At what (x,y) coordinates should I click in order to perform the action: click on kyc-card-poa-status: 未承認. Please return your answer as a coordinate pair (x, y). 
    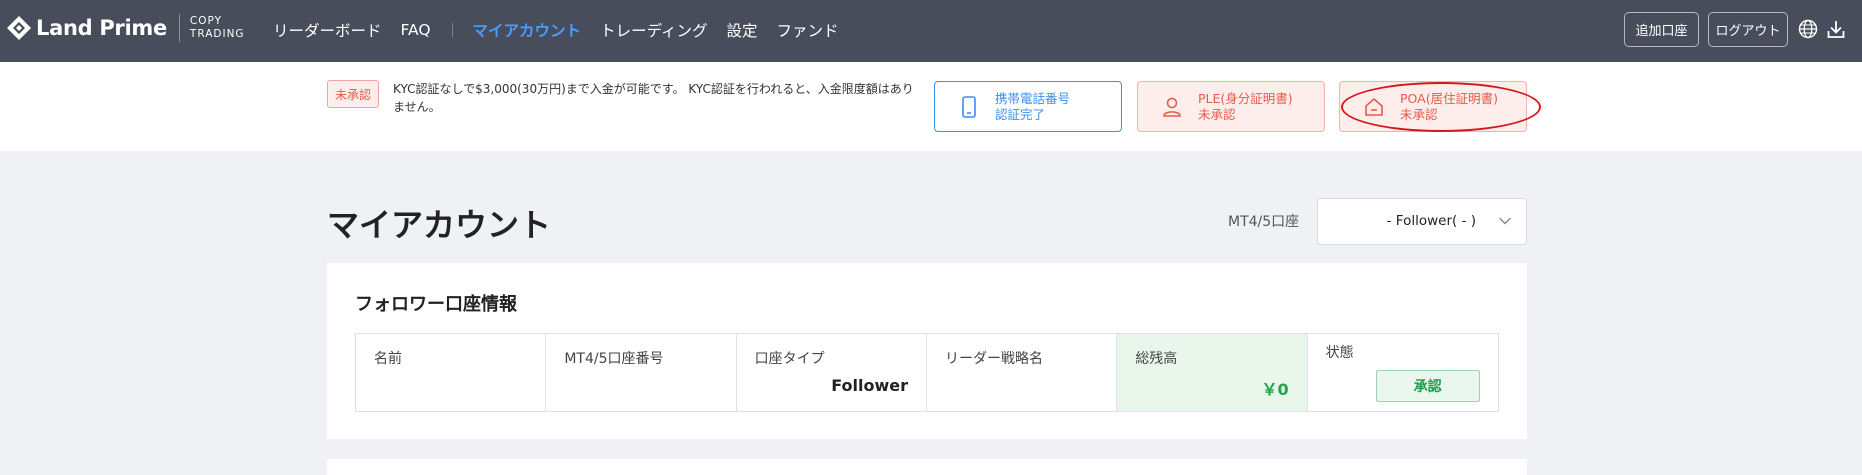
    Looking at the image, I should click on (1419, 114).